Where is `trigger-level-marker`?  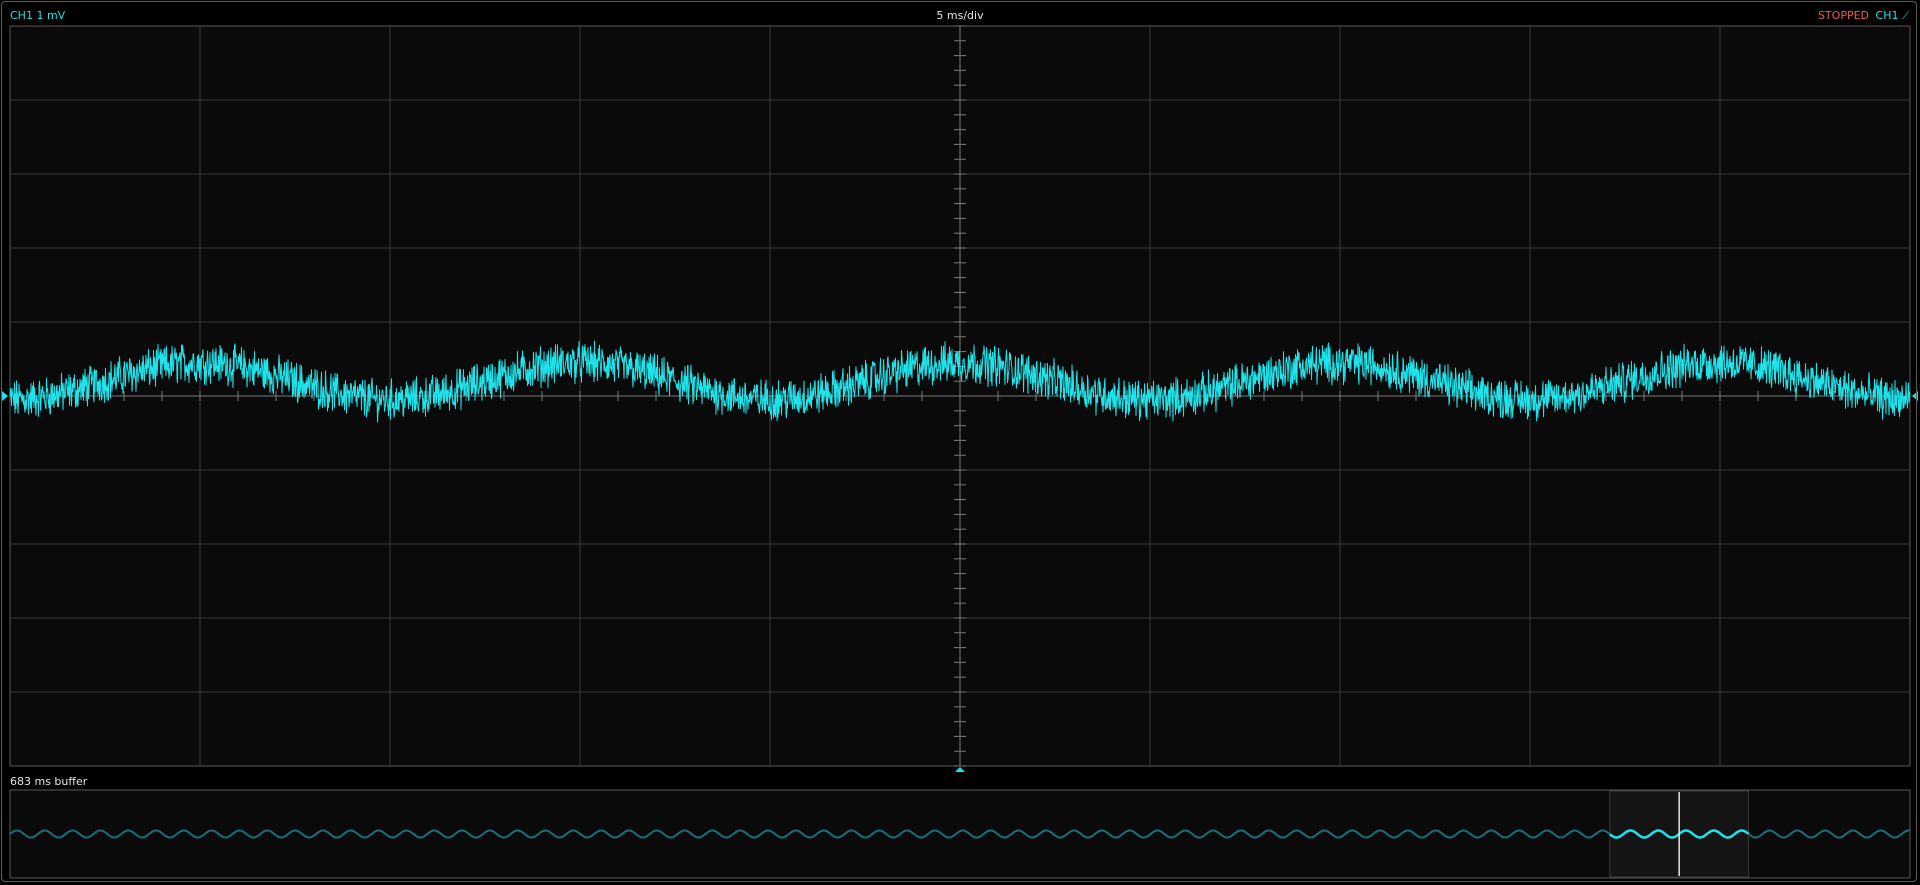
trigger-level-marker is located at coordinates (1915, 396).